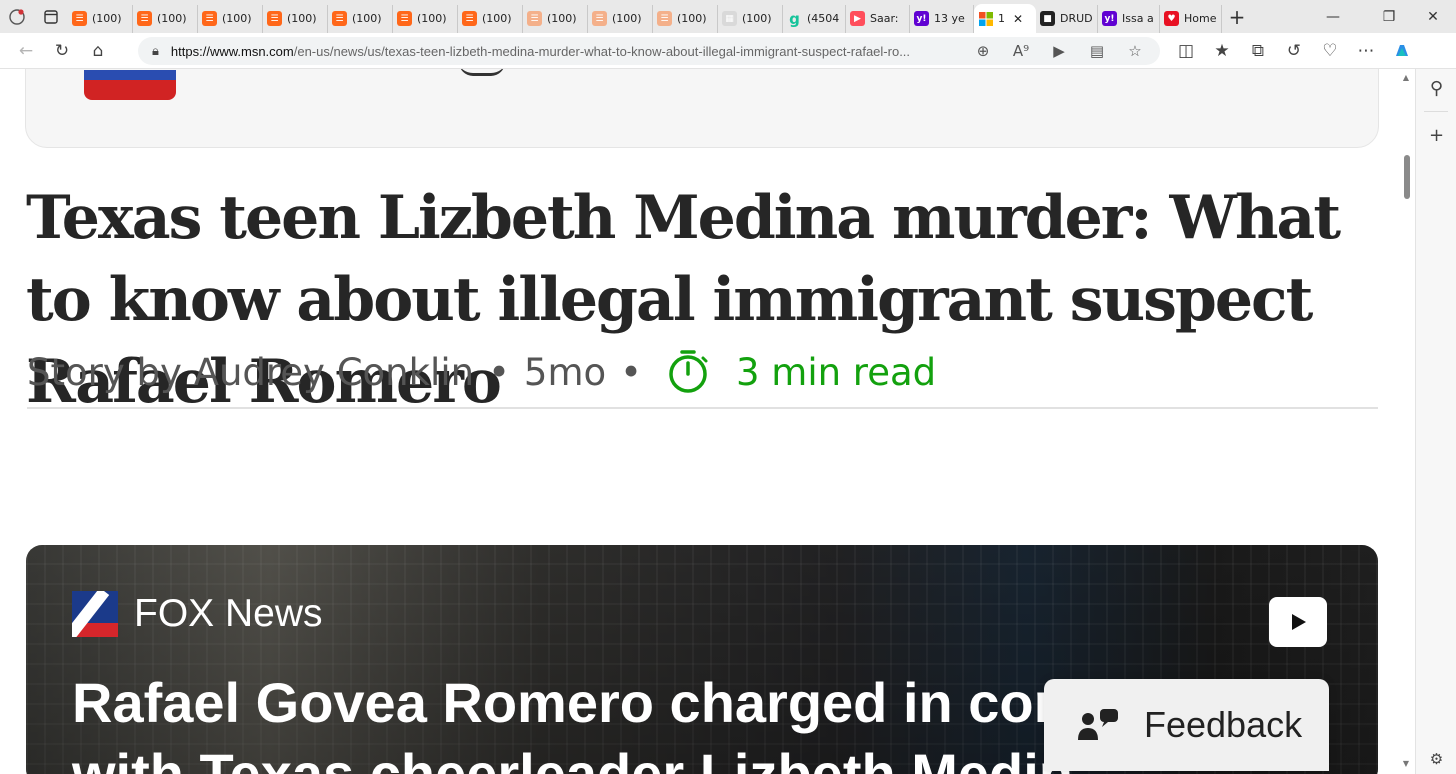  What do you see at coordinates (857, 18) in the screenshot?
I see `youtube-icon: ▶` at bounding box center [857, 18].